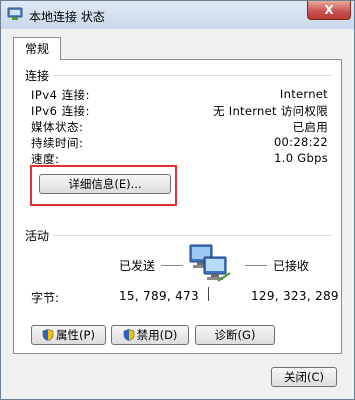 The image size is (355, 400). I want to click on close-icon: X, so click(329, 10).